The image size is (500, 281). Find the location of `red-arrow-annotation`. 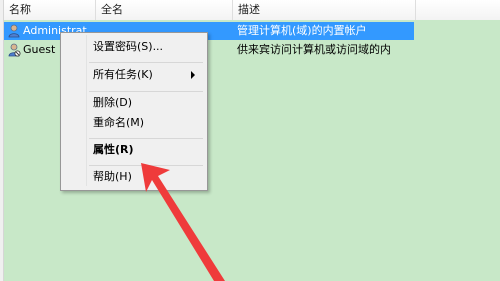

red-arrow-annotation is located at coordinates (183, 222).